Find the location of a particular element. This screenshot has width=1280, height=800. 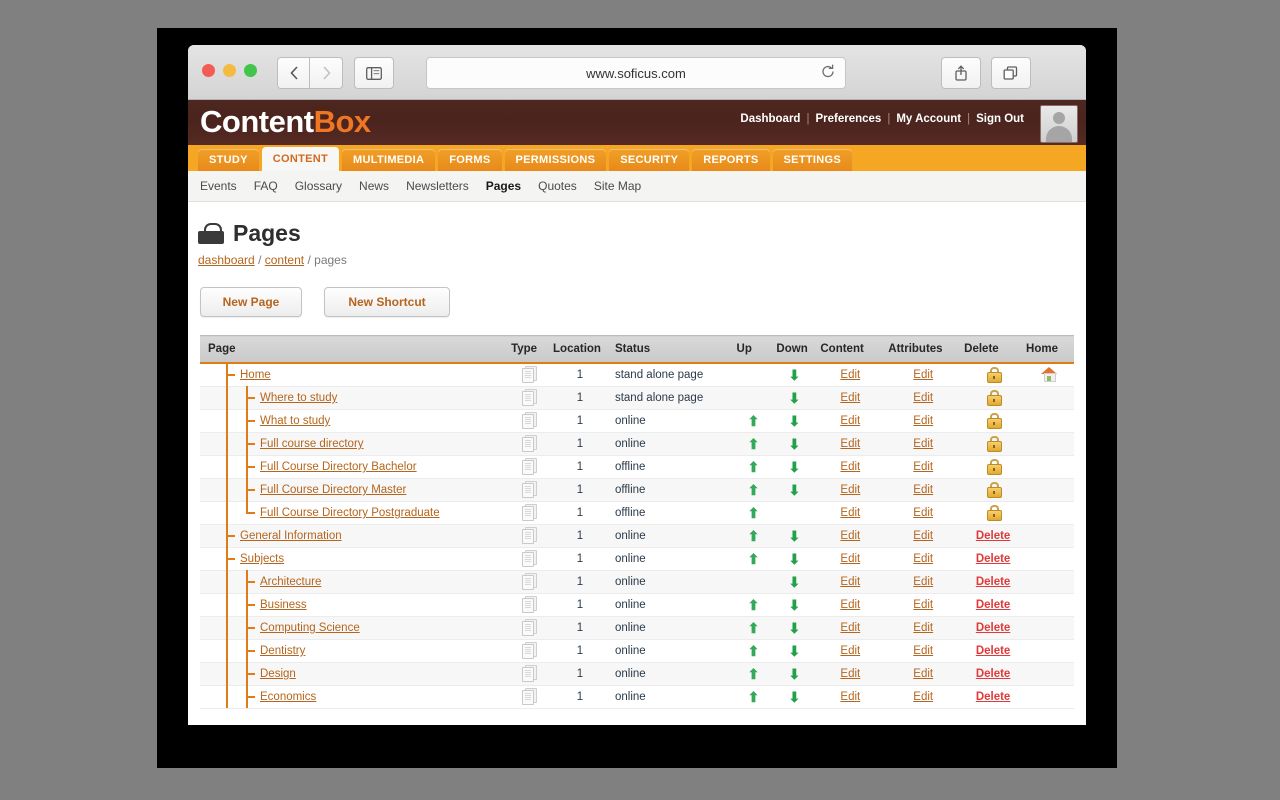

page-link: Where to study is located at coordinates (298, 398).